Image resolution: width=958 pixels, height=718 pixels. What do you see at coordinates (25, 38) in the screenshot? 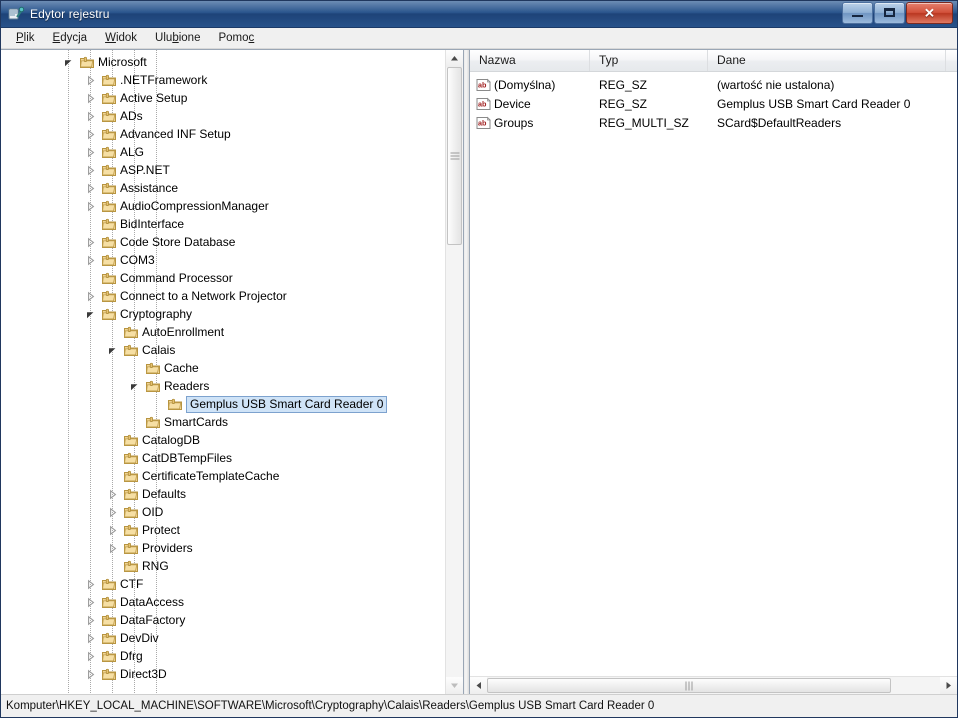
I see `menu-item-plik: Plik` at bounding box center [25, 38].